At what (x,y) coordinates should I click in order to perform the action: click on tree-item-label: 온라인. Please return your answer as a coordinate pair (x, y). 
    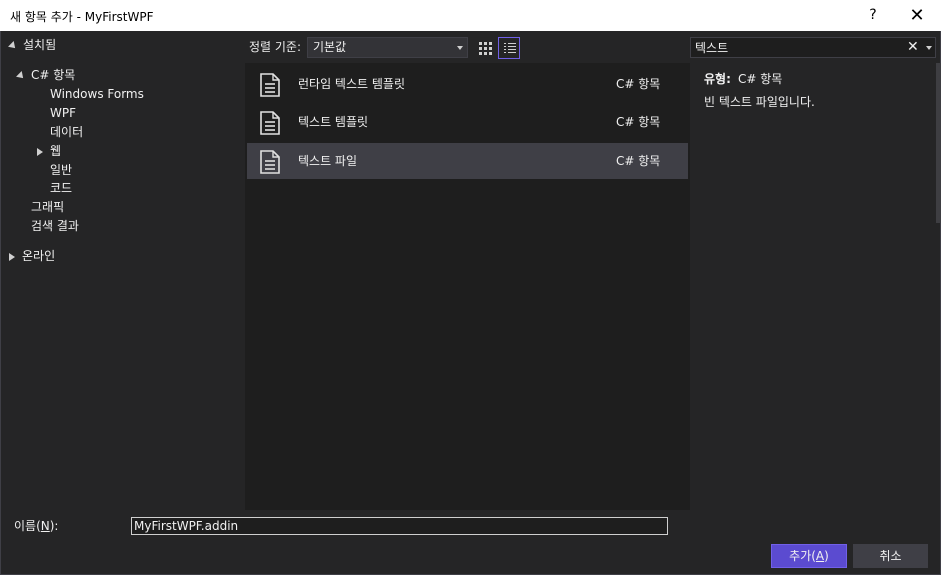
    Looking at the image, I should click on (39, 256).